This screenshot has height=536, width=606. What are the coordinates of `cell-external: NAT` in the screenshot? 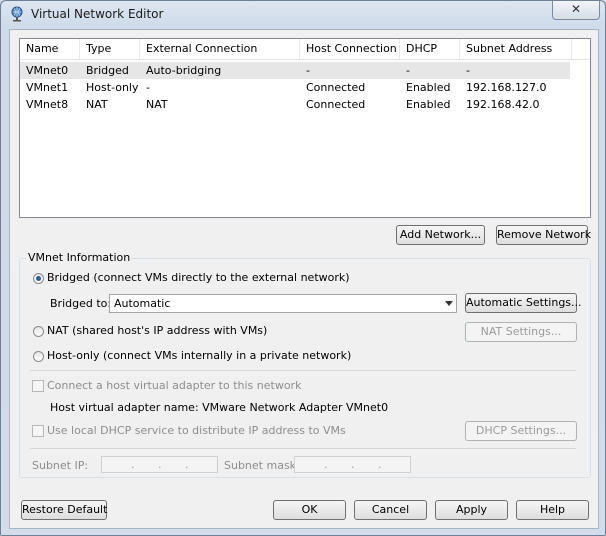 It's located at (157, 104).